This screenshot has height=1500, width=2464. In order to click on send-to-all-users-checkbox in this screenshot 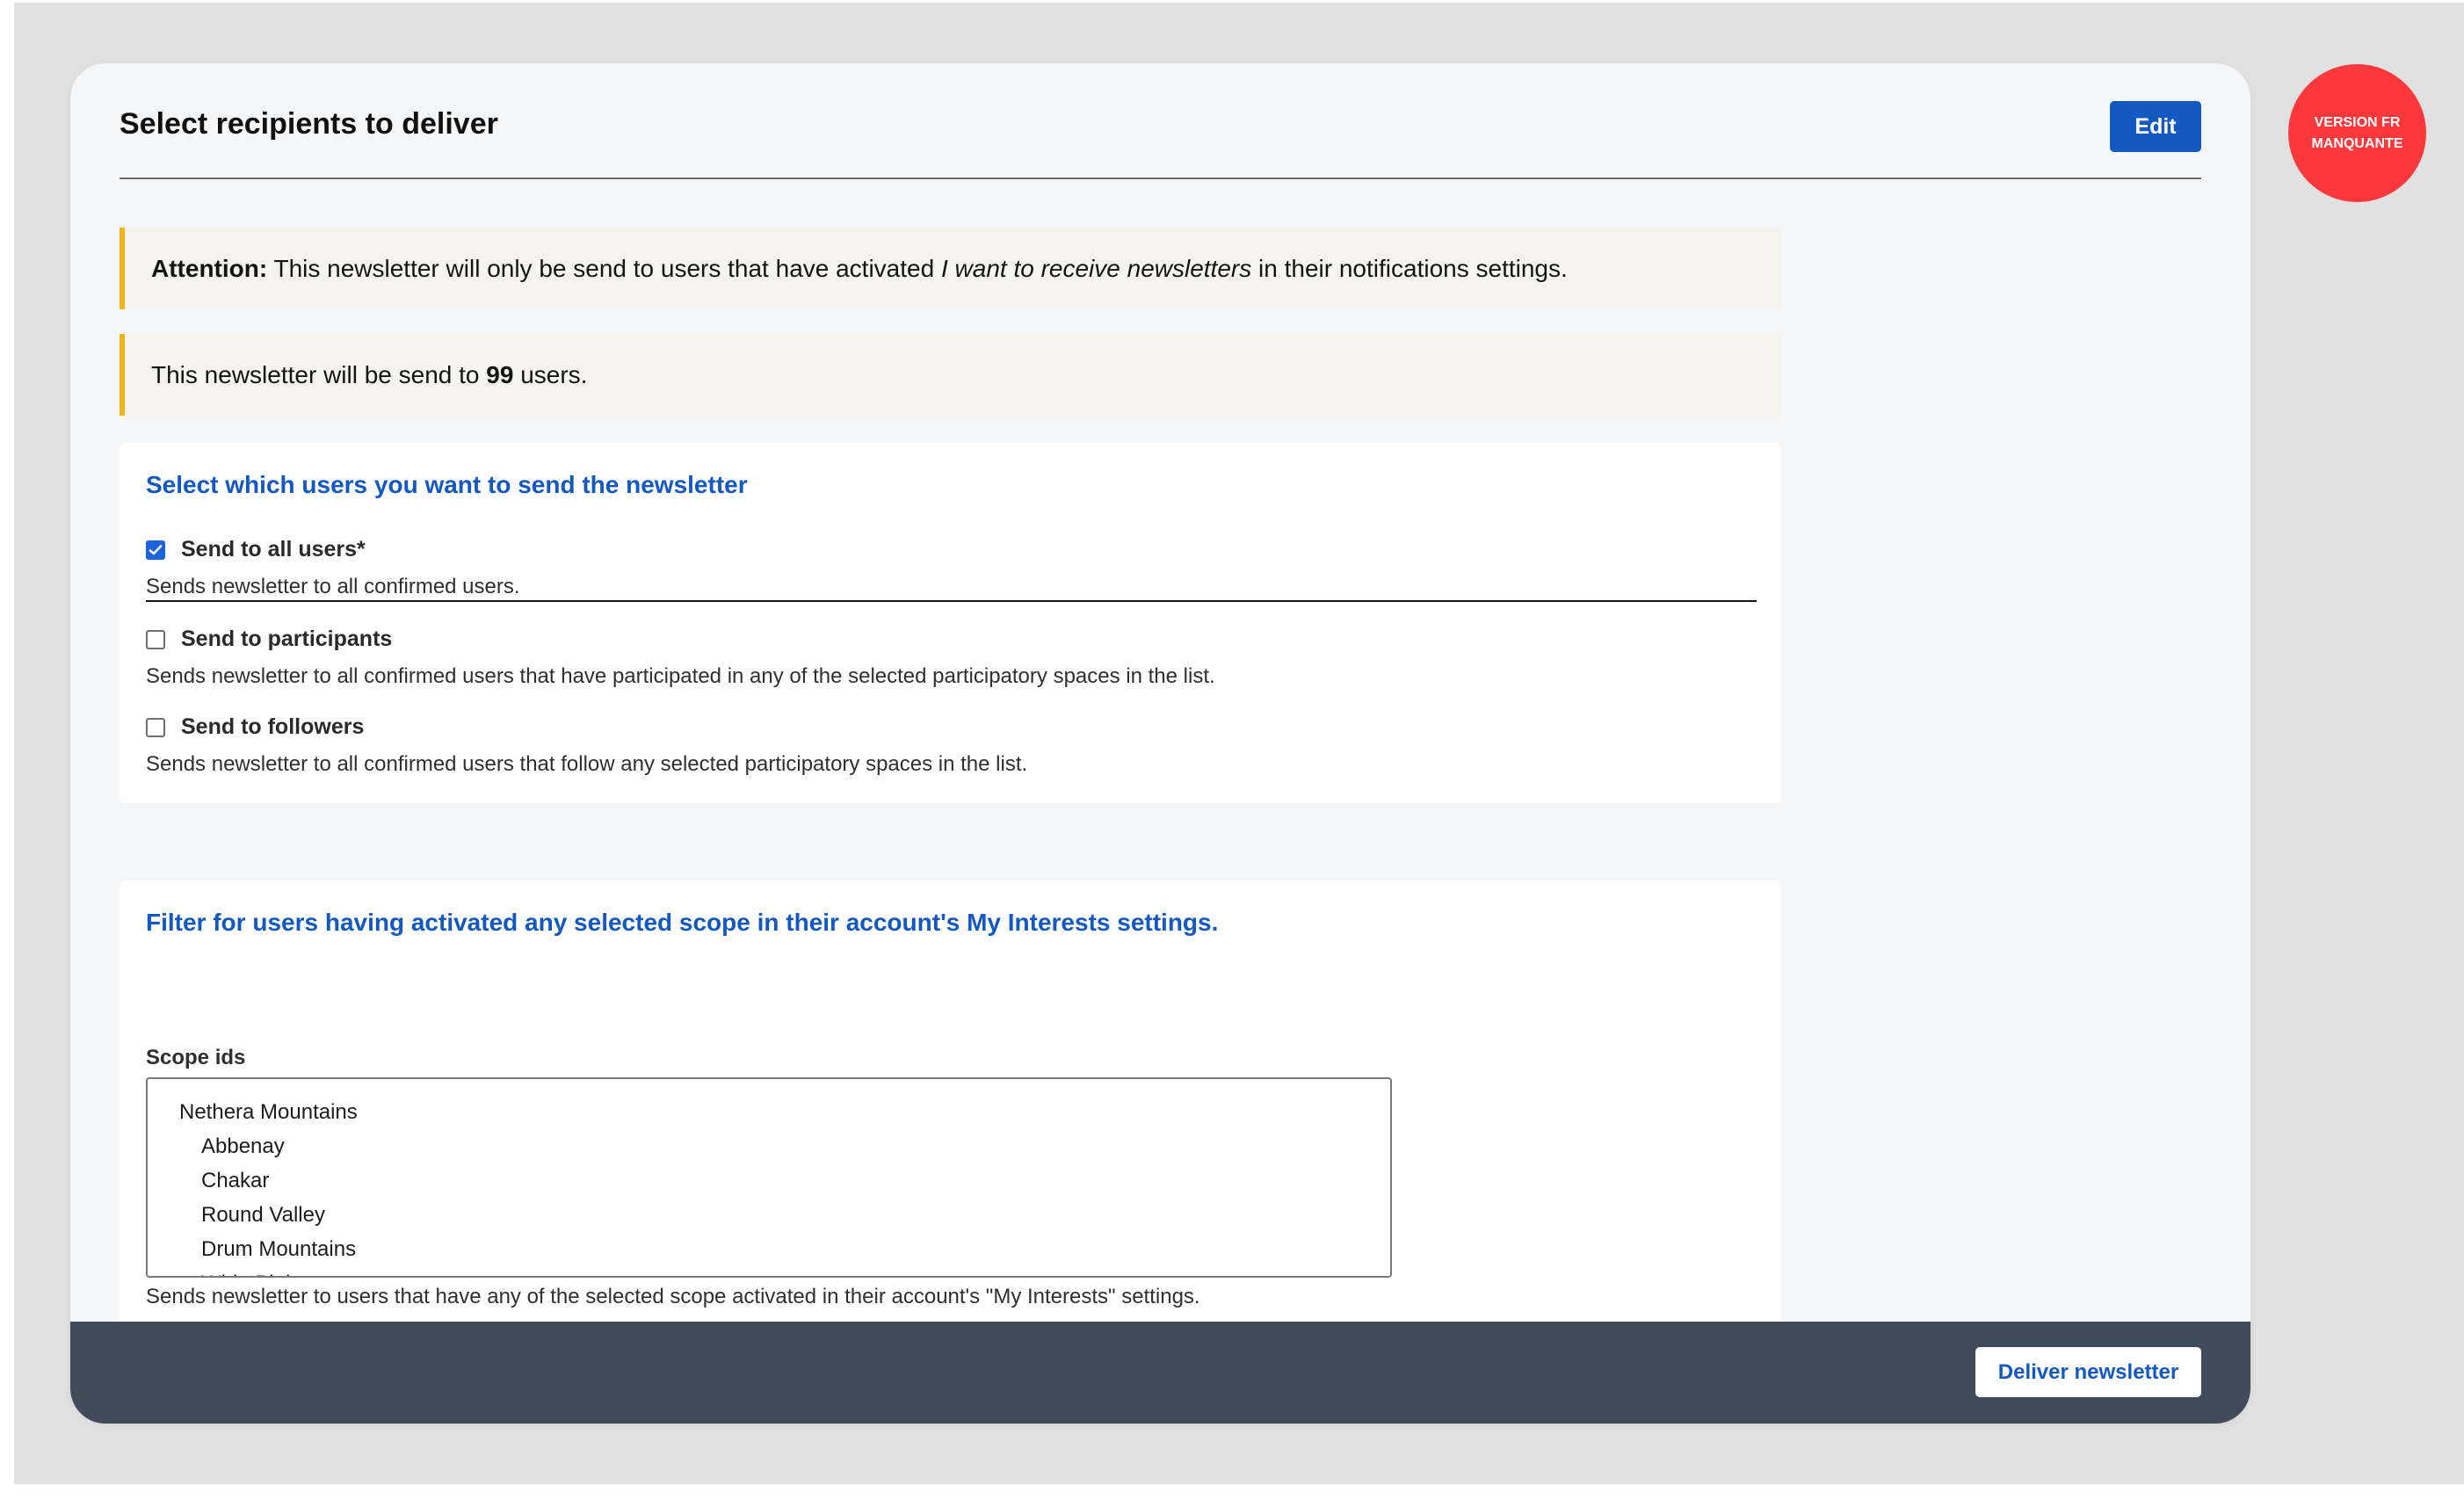, I will do `click(155, 550)`.